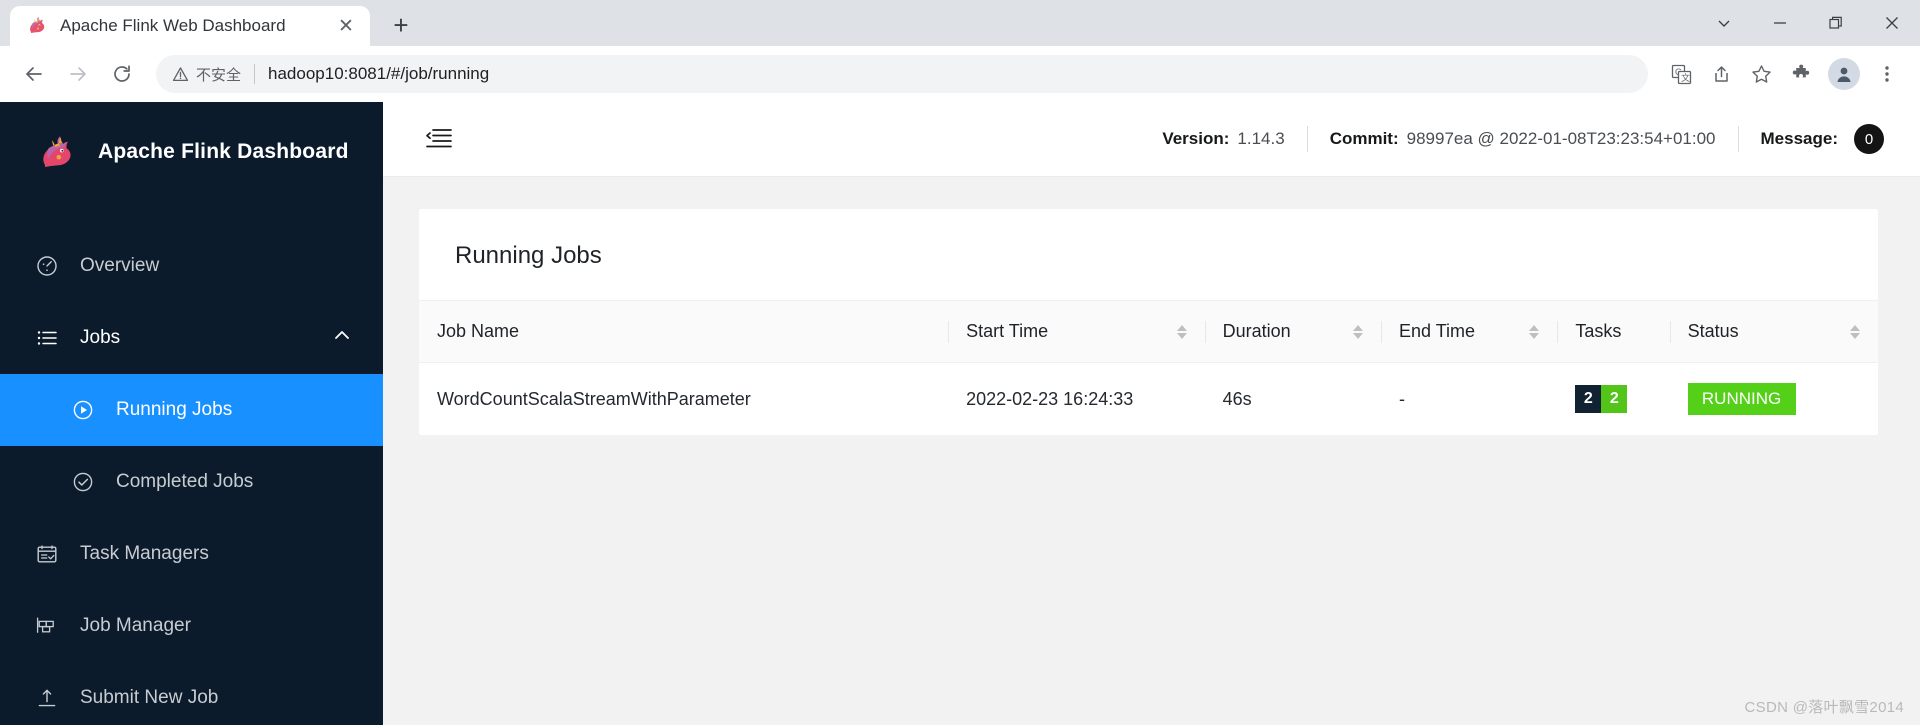 This screenshot has height=725, width=1920. I want to click on chrome-menu-icon, so click(1887, 74).